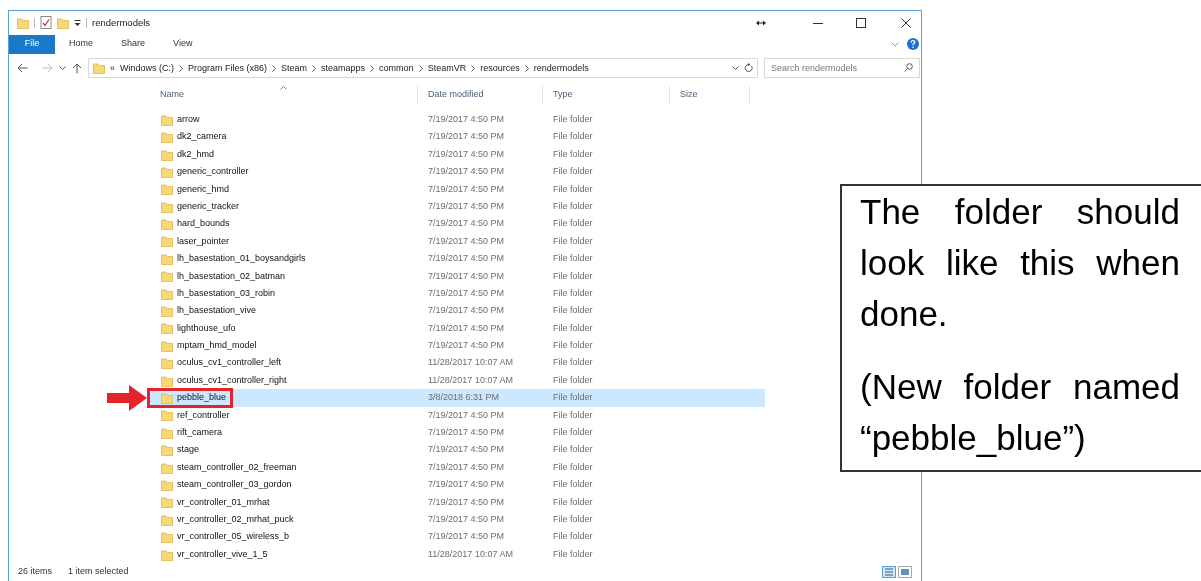  Describe the element at coordinates (133, 44) in the screenshot. I see `ribbon-tab: Share` at that location.